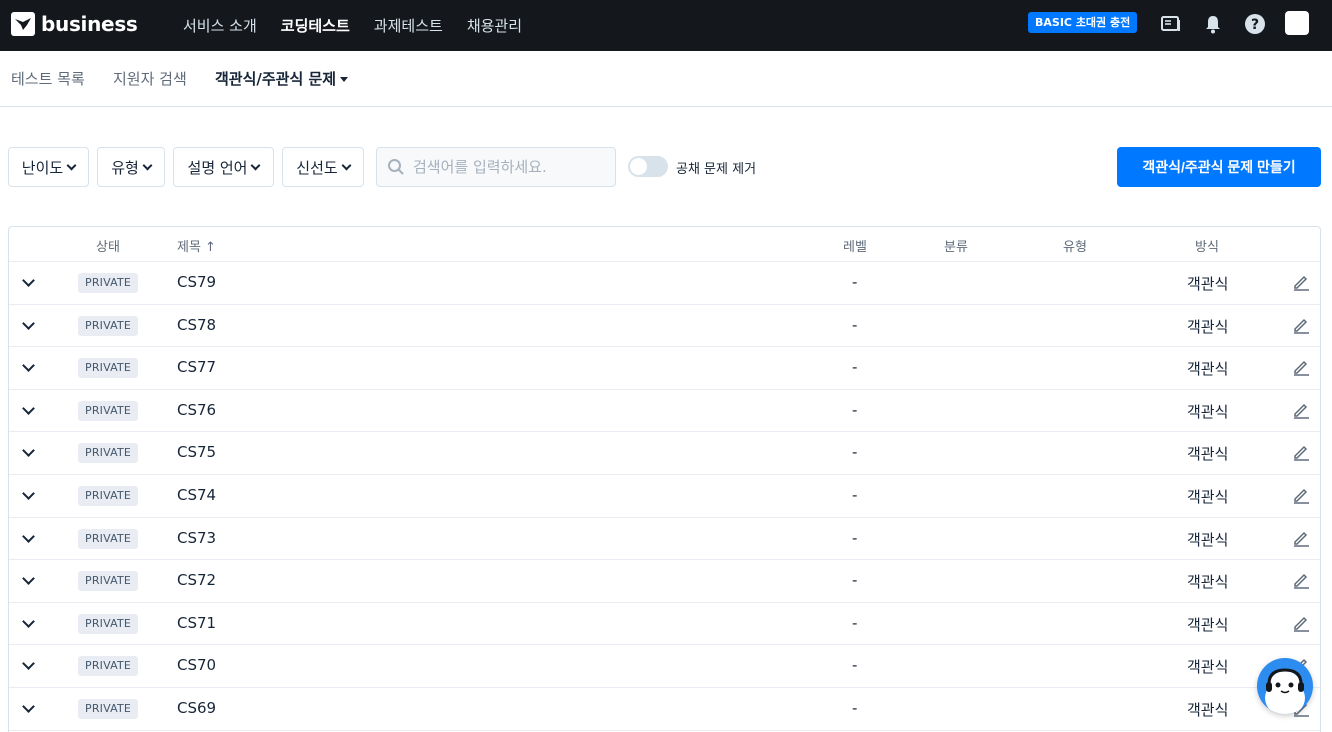 This screenshot has width=1332, height=732. Describe the element at coordinates (494, 25) in the screenshot. I see `nav-recruit-manage: 채용관리` at that location.